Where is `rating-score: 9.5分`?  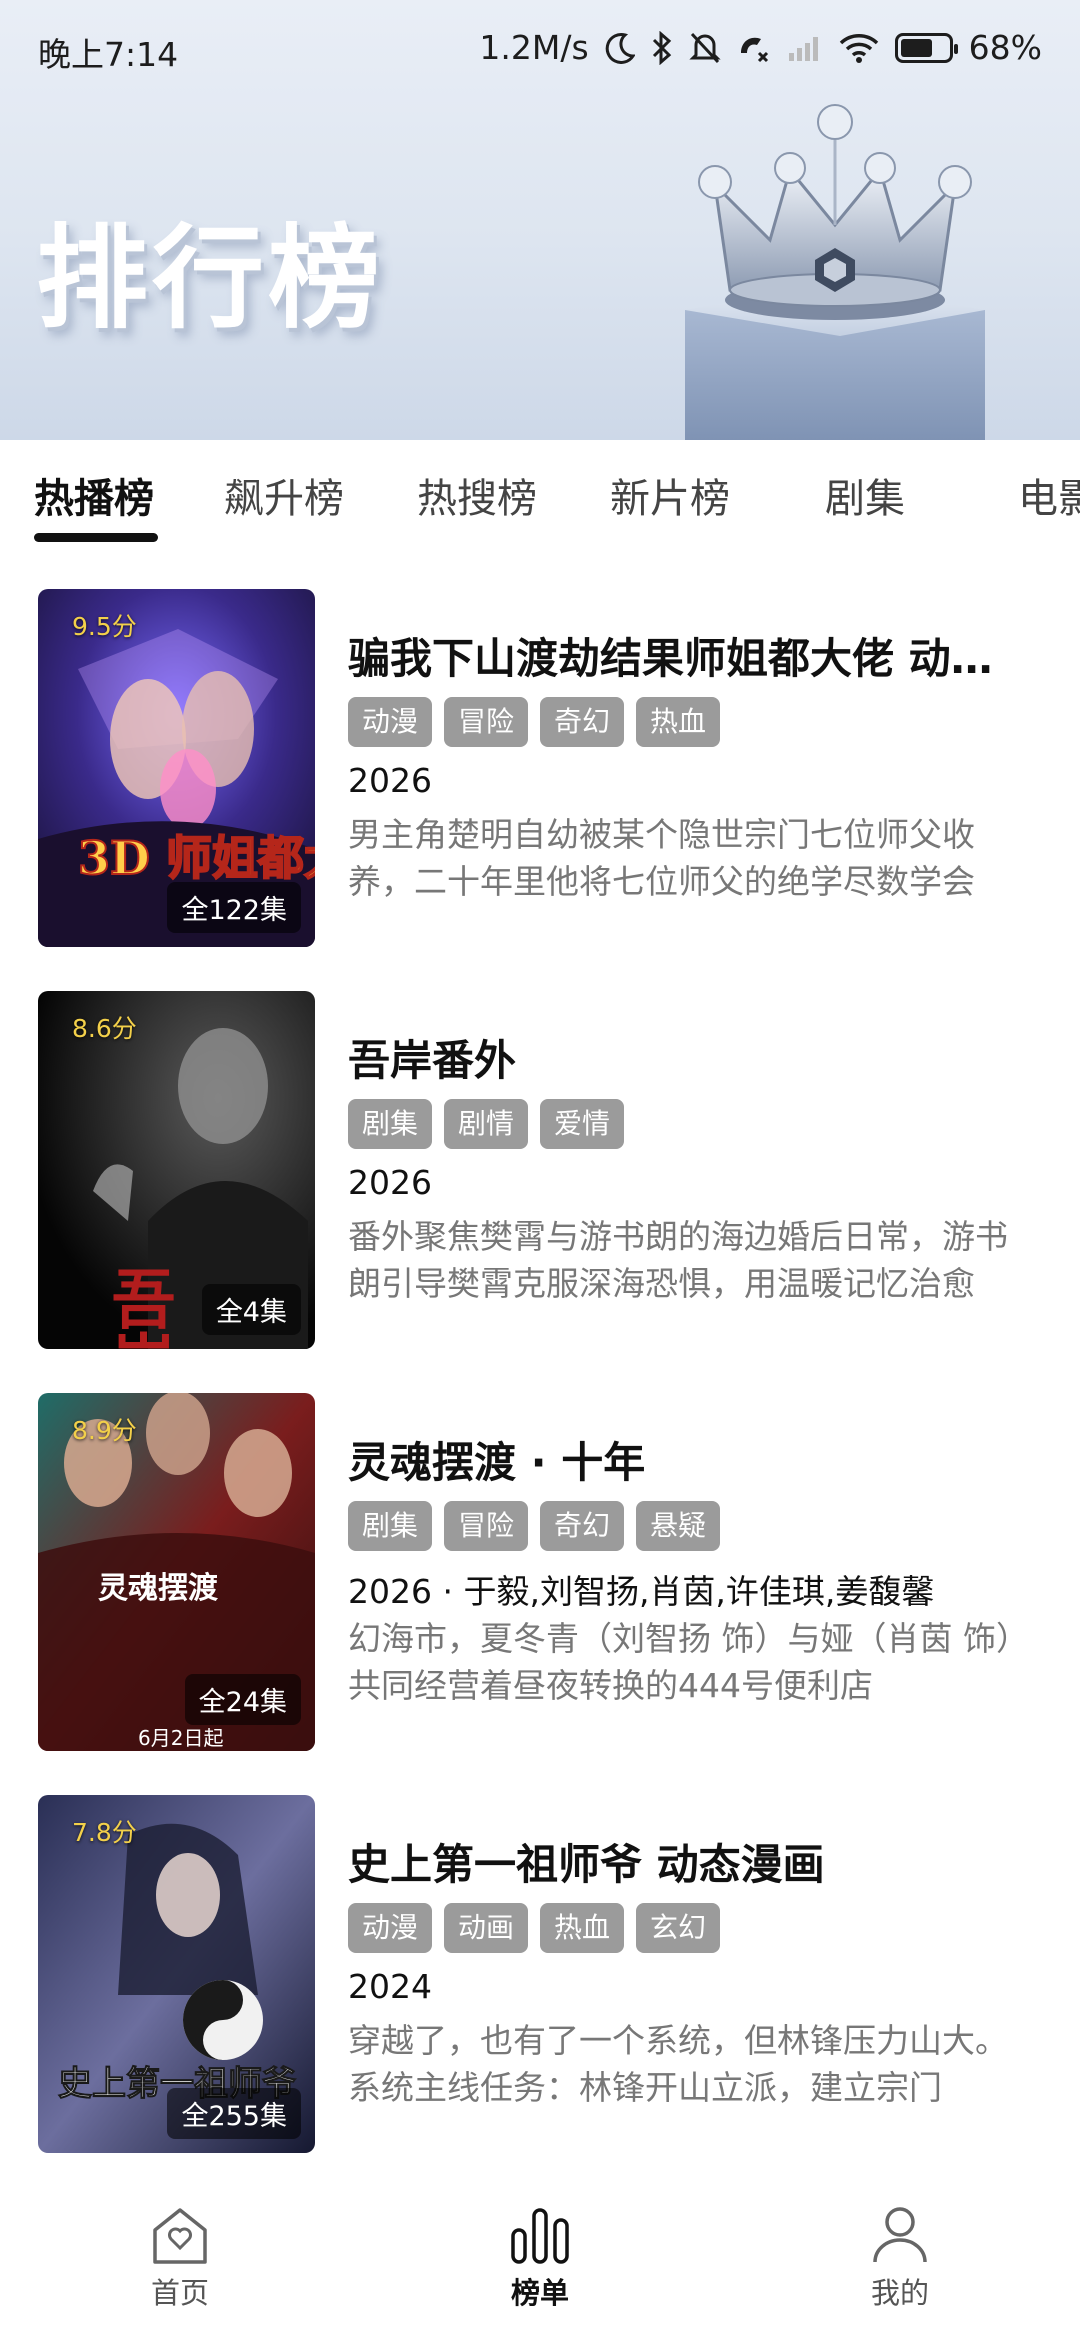
rating-score: 9.5分 is located at coordinates (104, 626).